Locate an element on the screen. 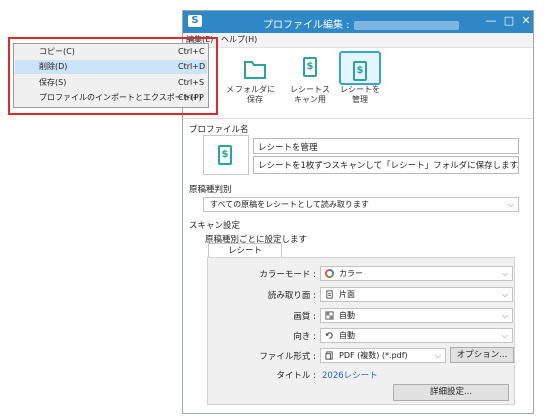 This screenshot has width=550, height=420. window-title: プロファイル編集 : is located at coordinates (361, 23).